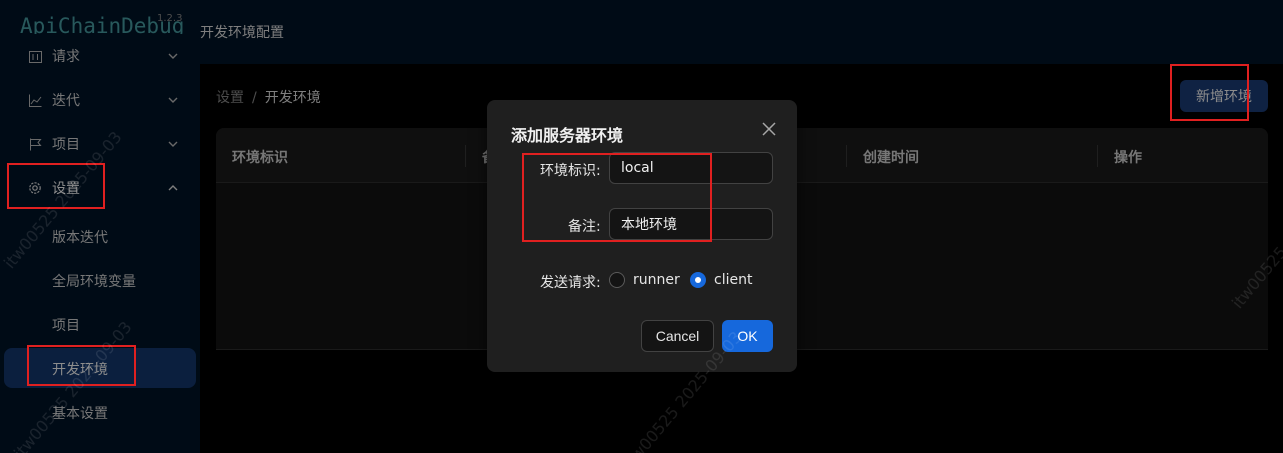 This screenshot has height=453, width=1283. I want to click on send-request-label: 发送请求:, so click(570, 283).